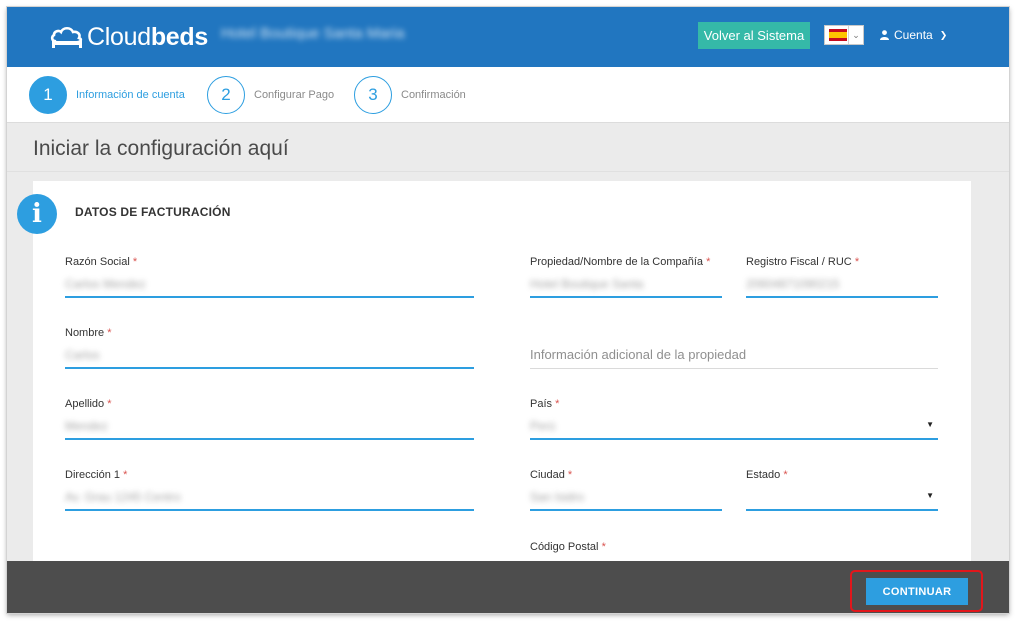 The height and width of the screenshot is (622, 1017). What do you see at coordinates (763, 475) in the screenshot?
I see `label-text: Estado` at bounding box center [763, 475].